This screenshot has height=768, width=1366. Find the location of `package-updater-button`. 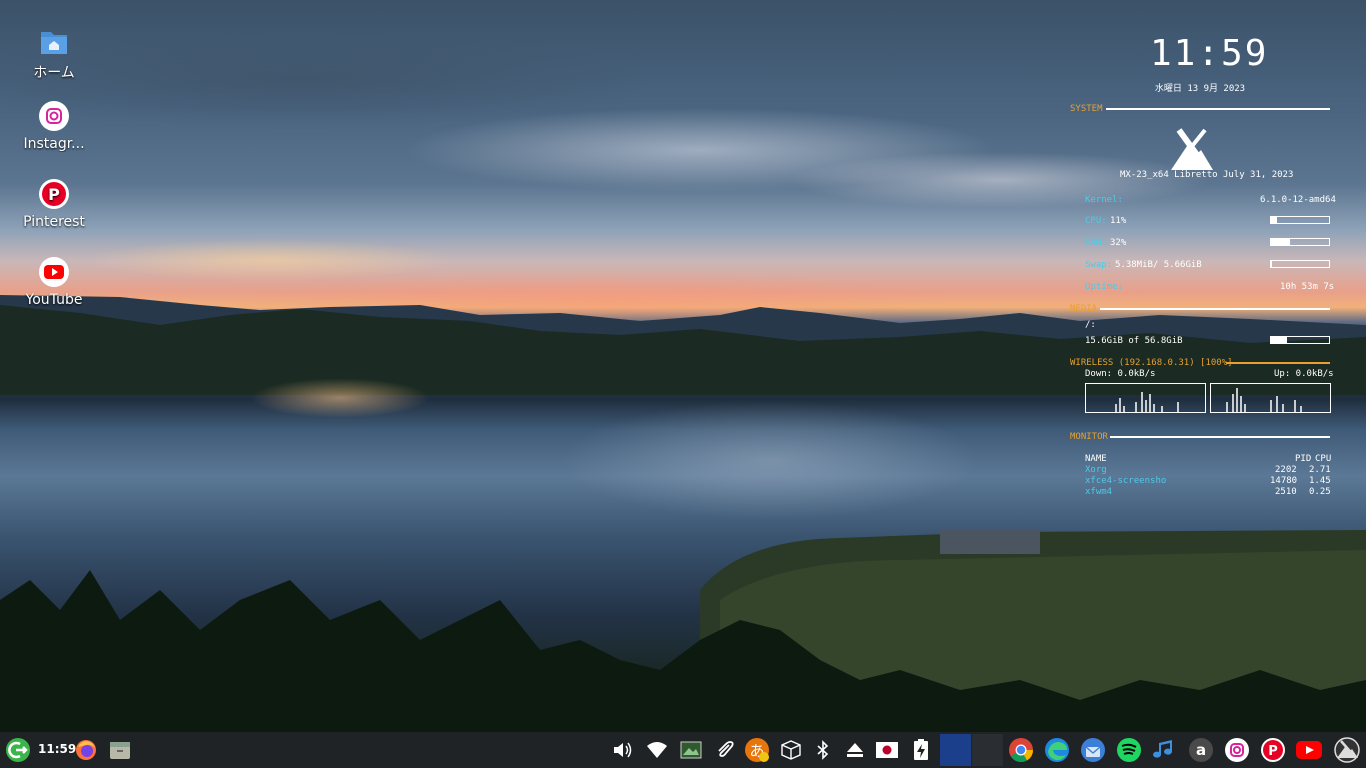

package-updater-button is located at coordinates (791, 750).